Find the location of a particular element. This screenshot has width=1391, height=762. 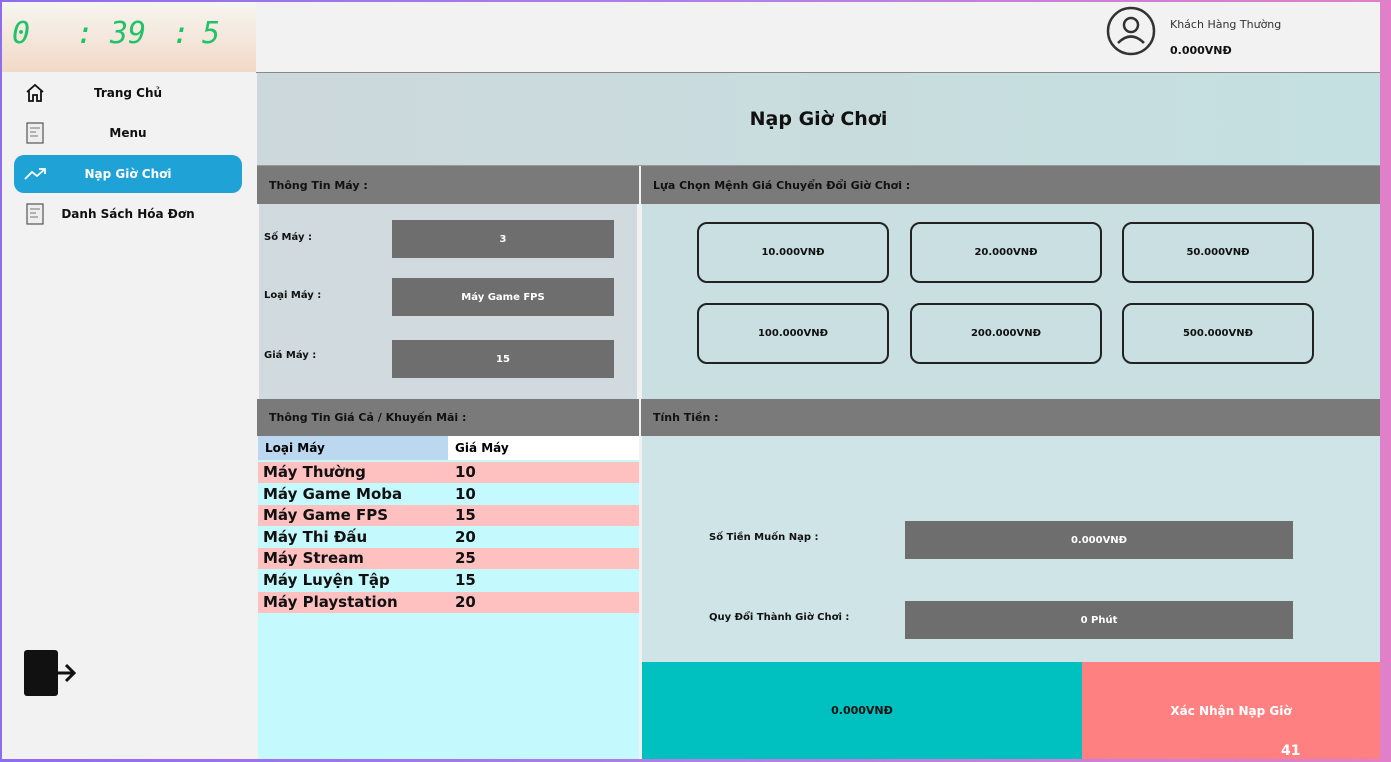

clock-minutes: 39 is located at coordinates (128, 33).